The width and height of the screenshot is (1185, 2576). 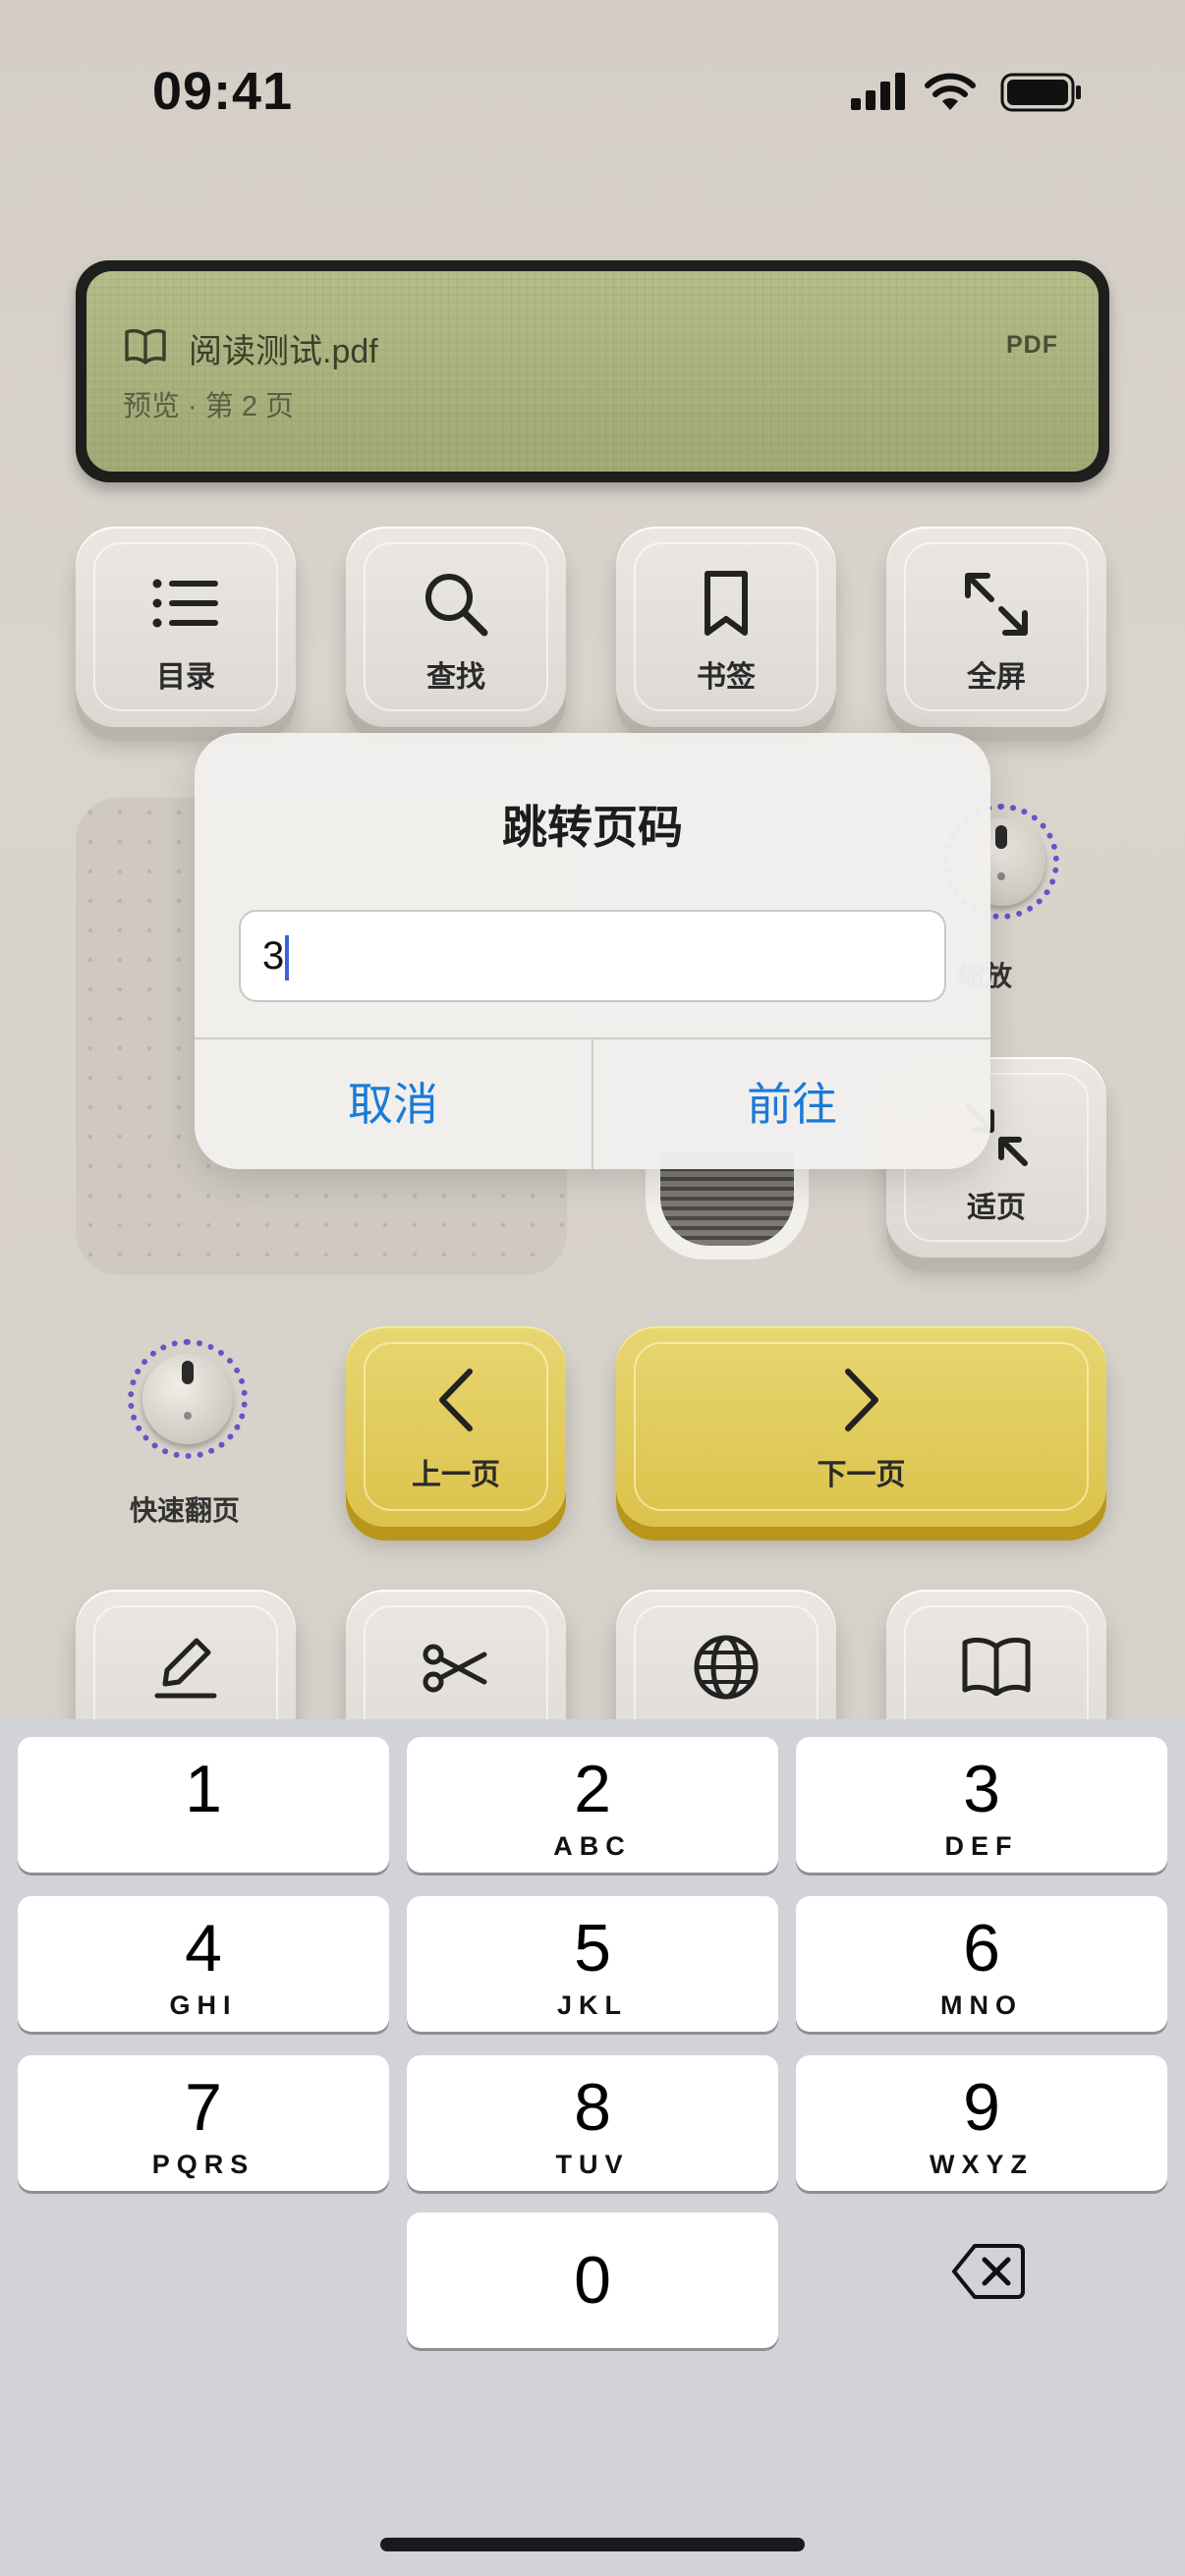 I want to click on battery-icon, so click(x=1041, y=92).